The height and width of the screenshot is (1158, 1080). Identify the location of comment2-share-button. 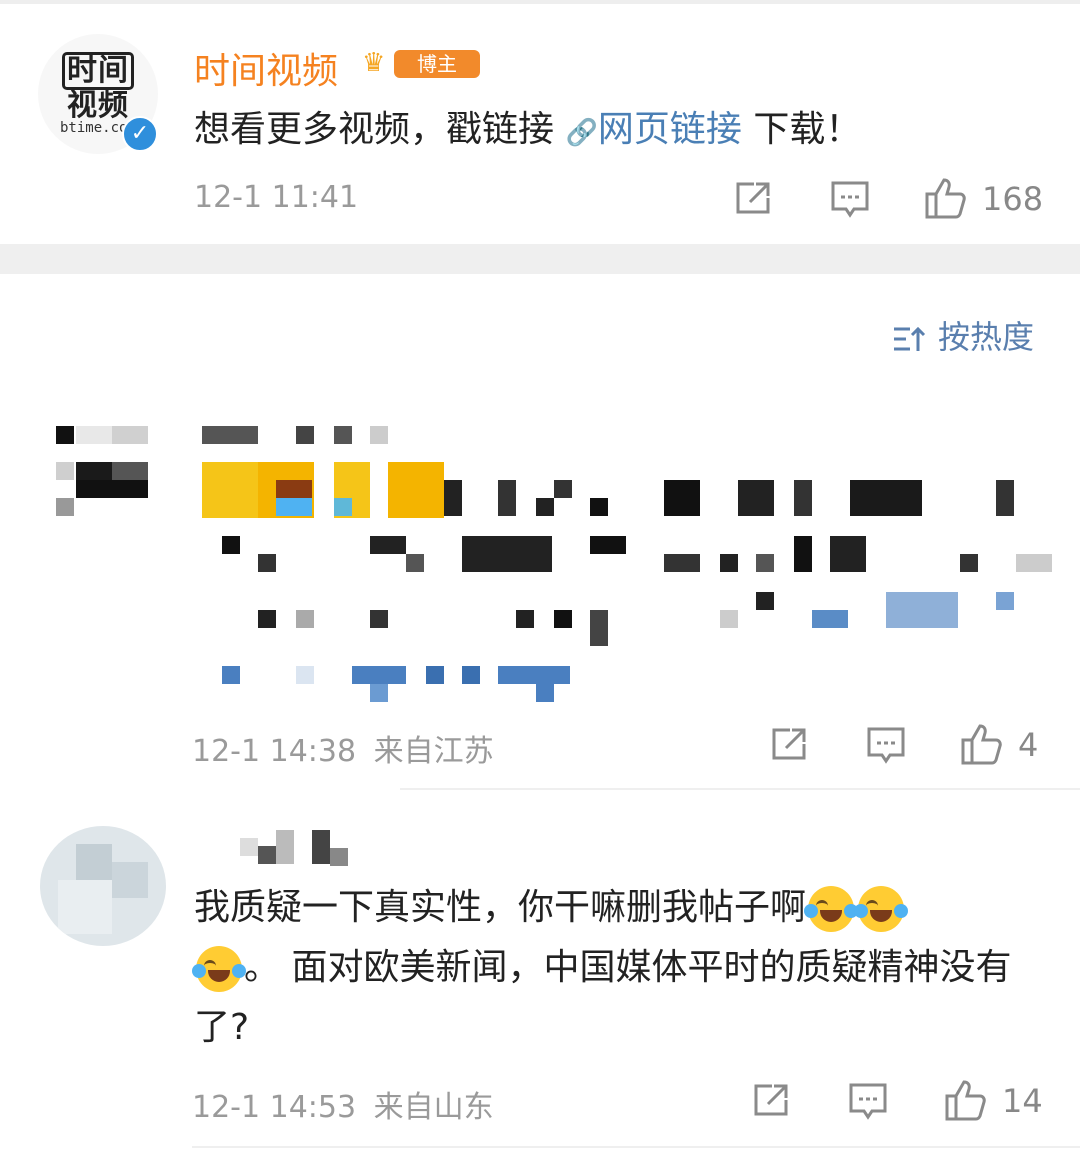
(772, 1100).